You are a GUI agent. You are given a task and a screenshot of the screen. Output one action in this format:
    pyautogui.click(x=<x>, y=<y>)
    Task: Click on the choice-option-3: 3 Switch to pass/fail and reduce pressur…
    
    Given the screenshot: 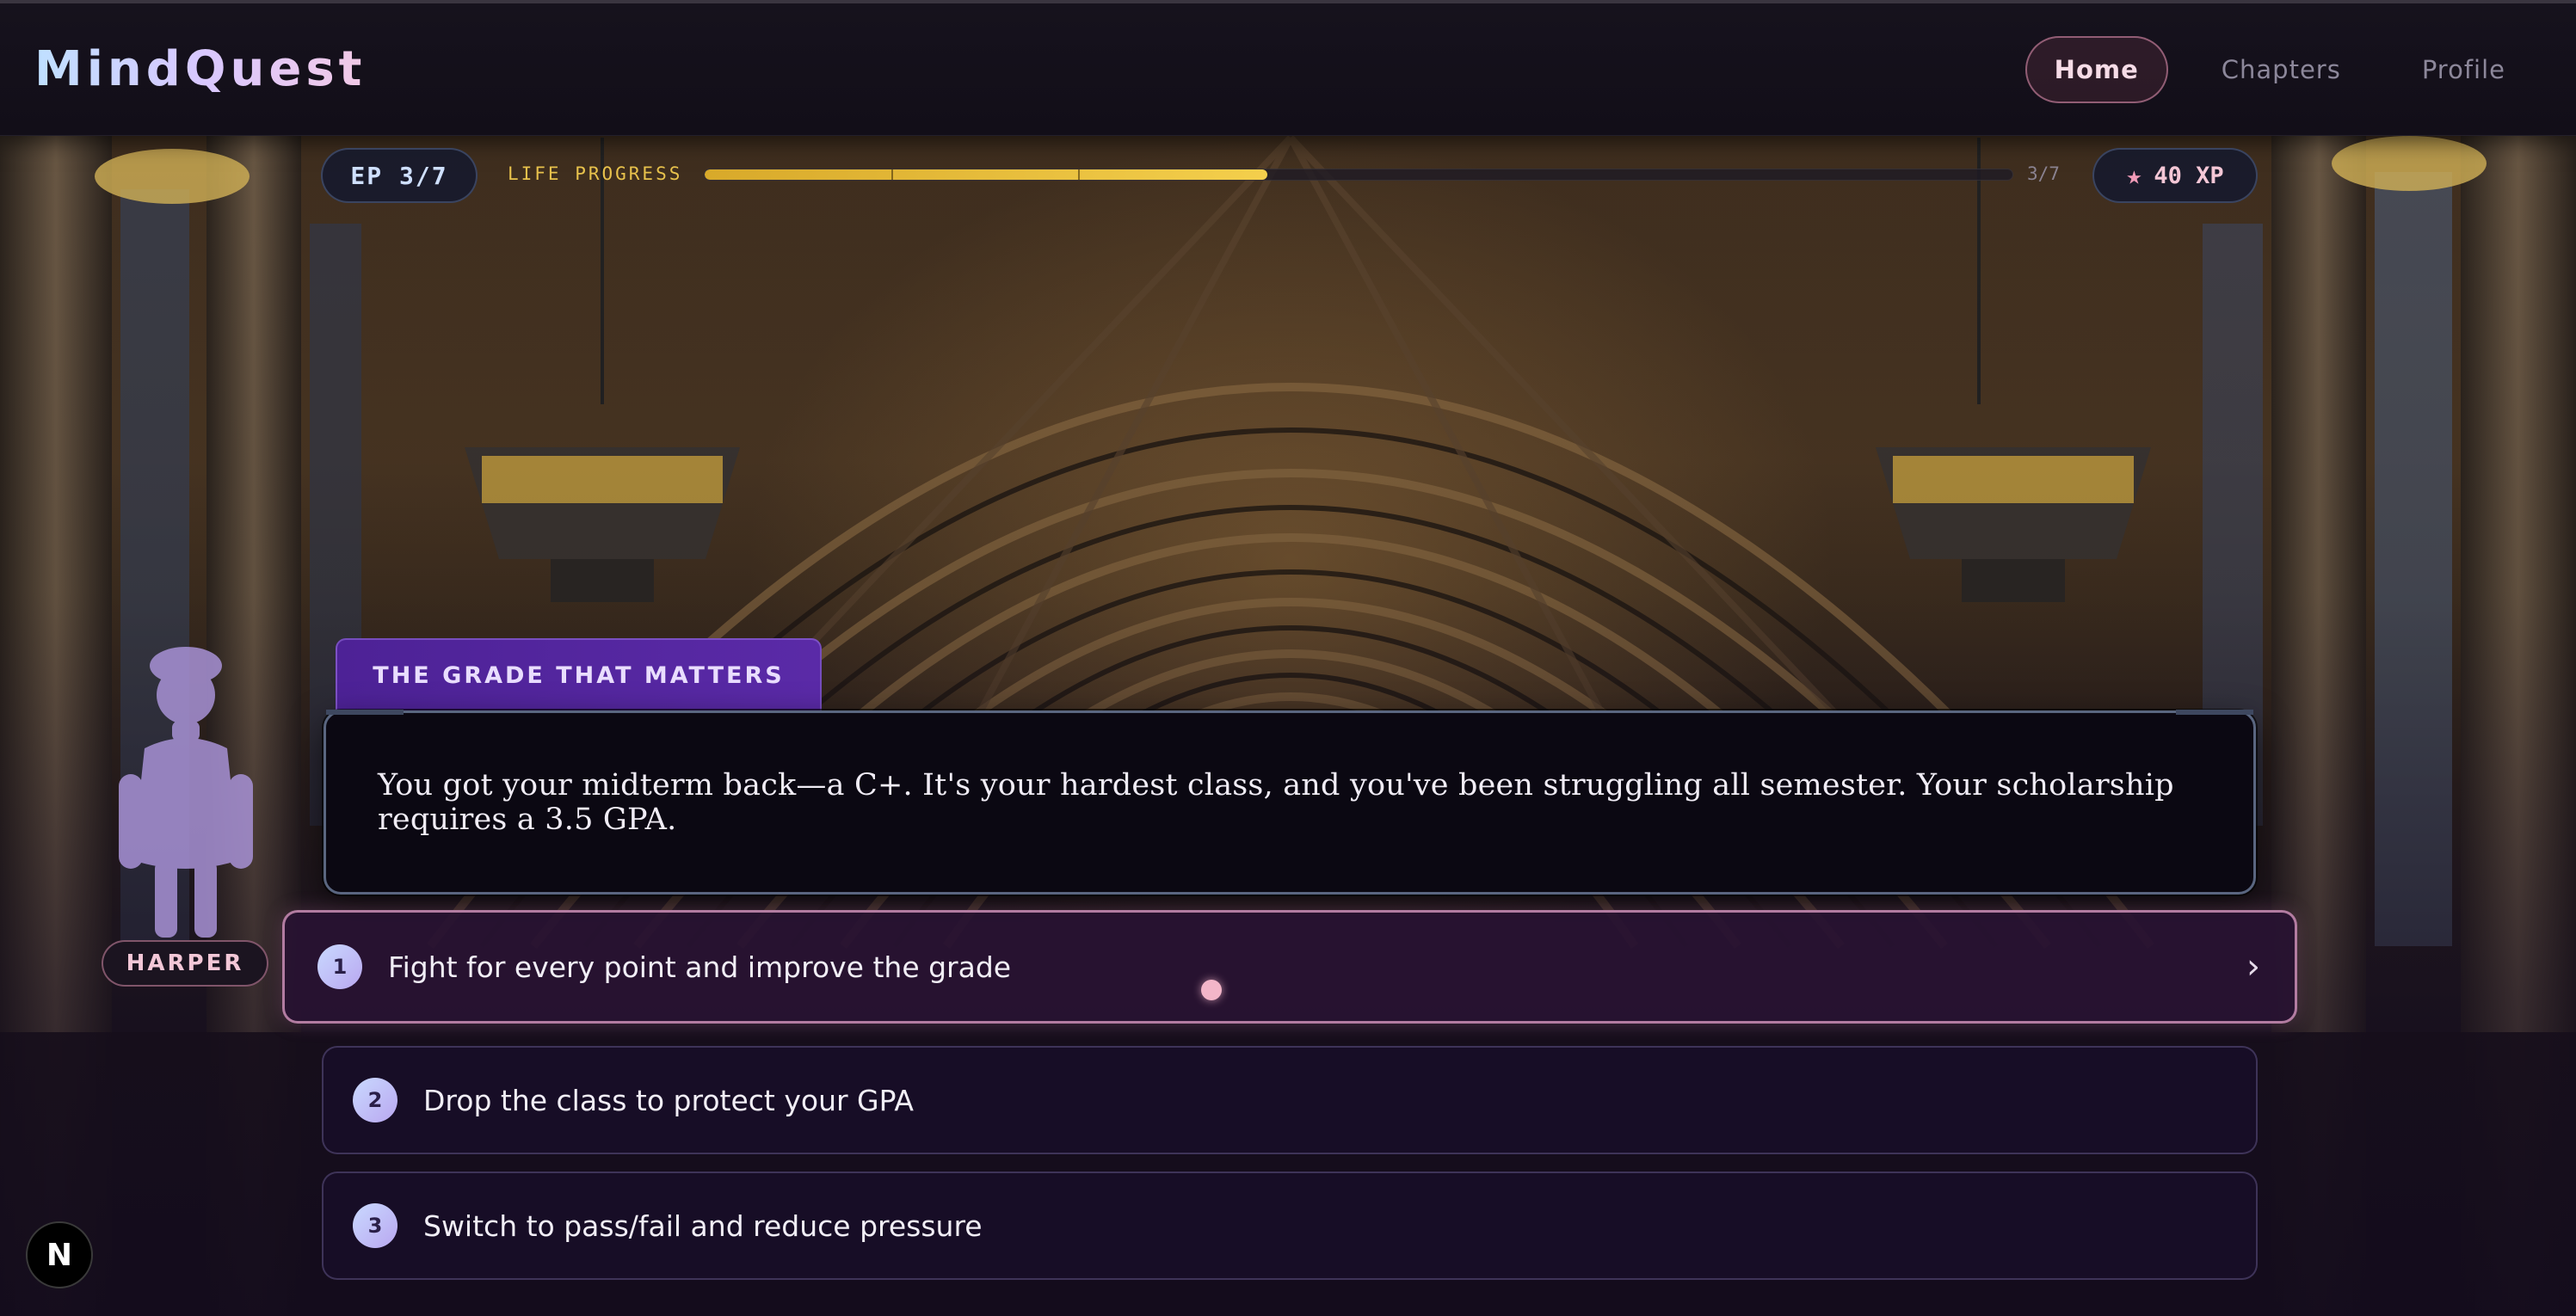 What is the action you would take?
    pyautogui.click(x=1290, y=1226)
    